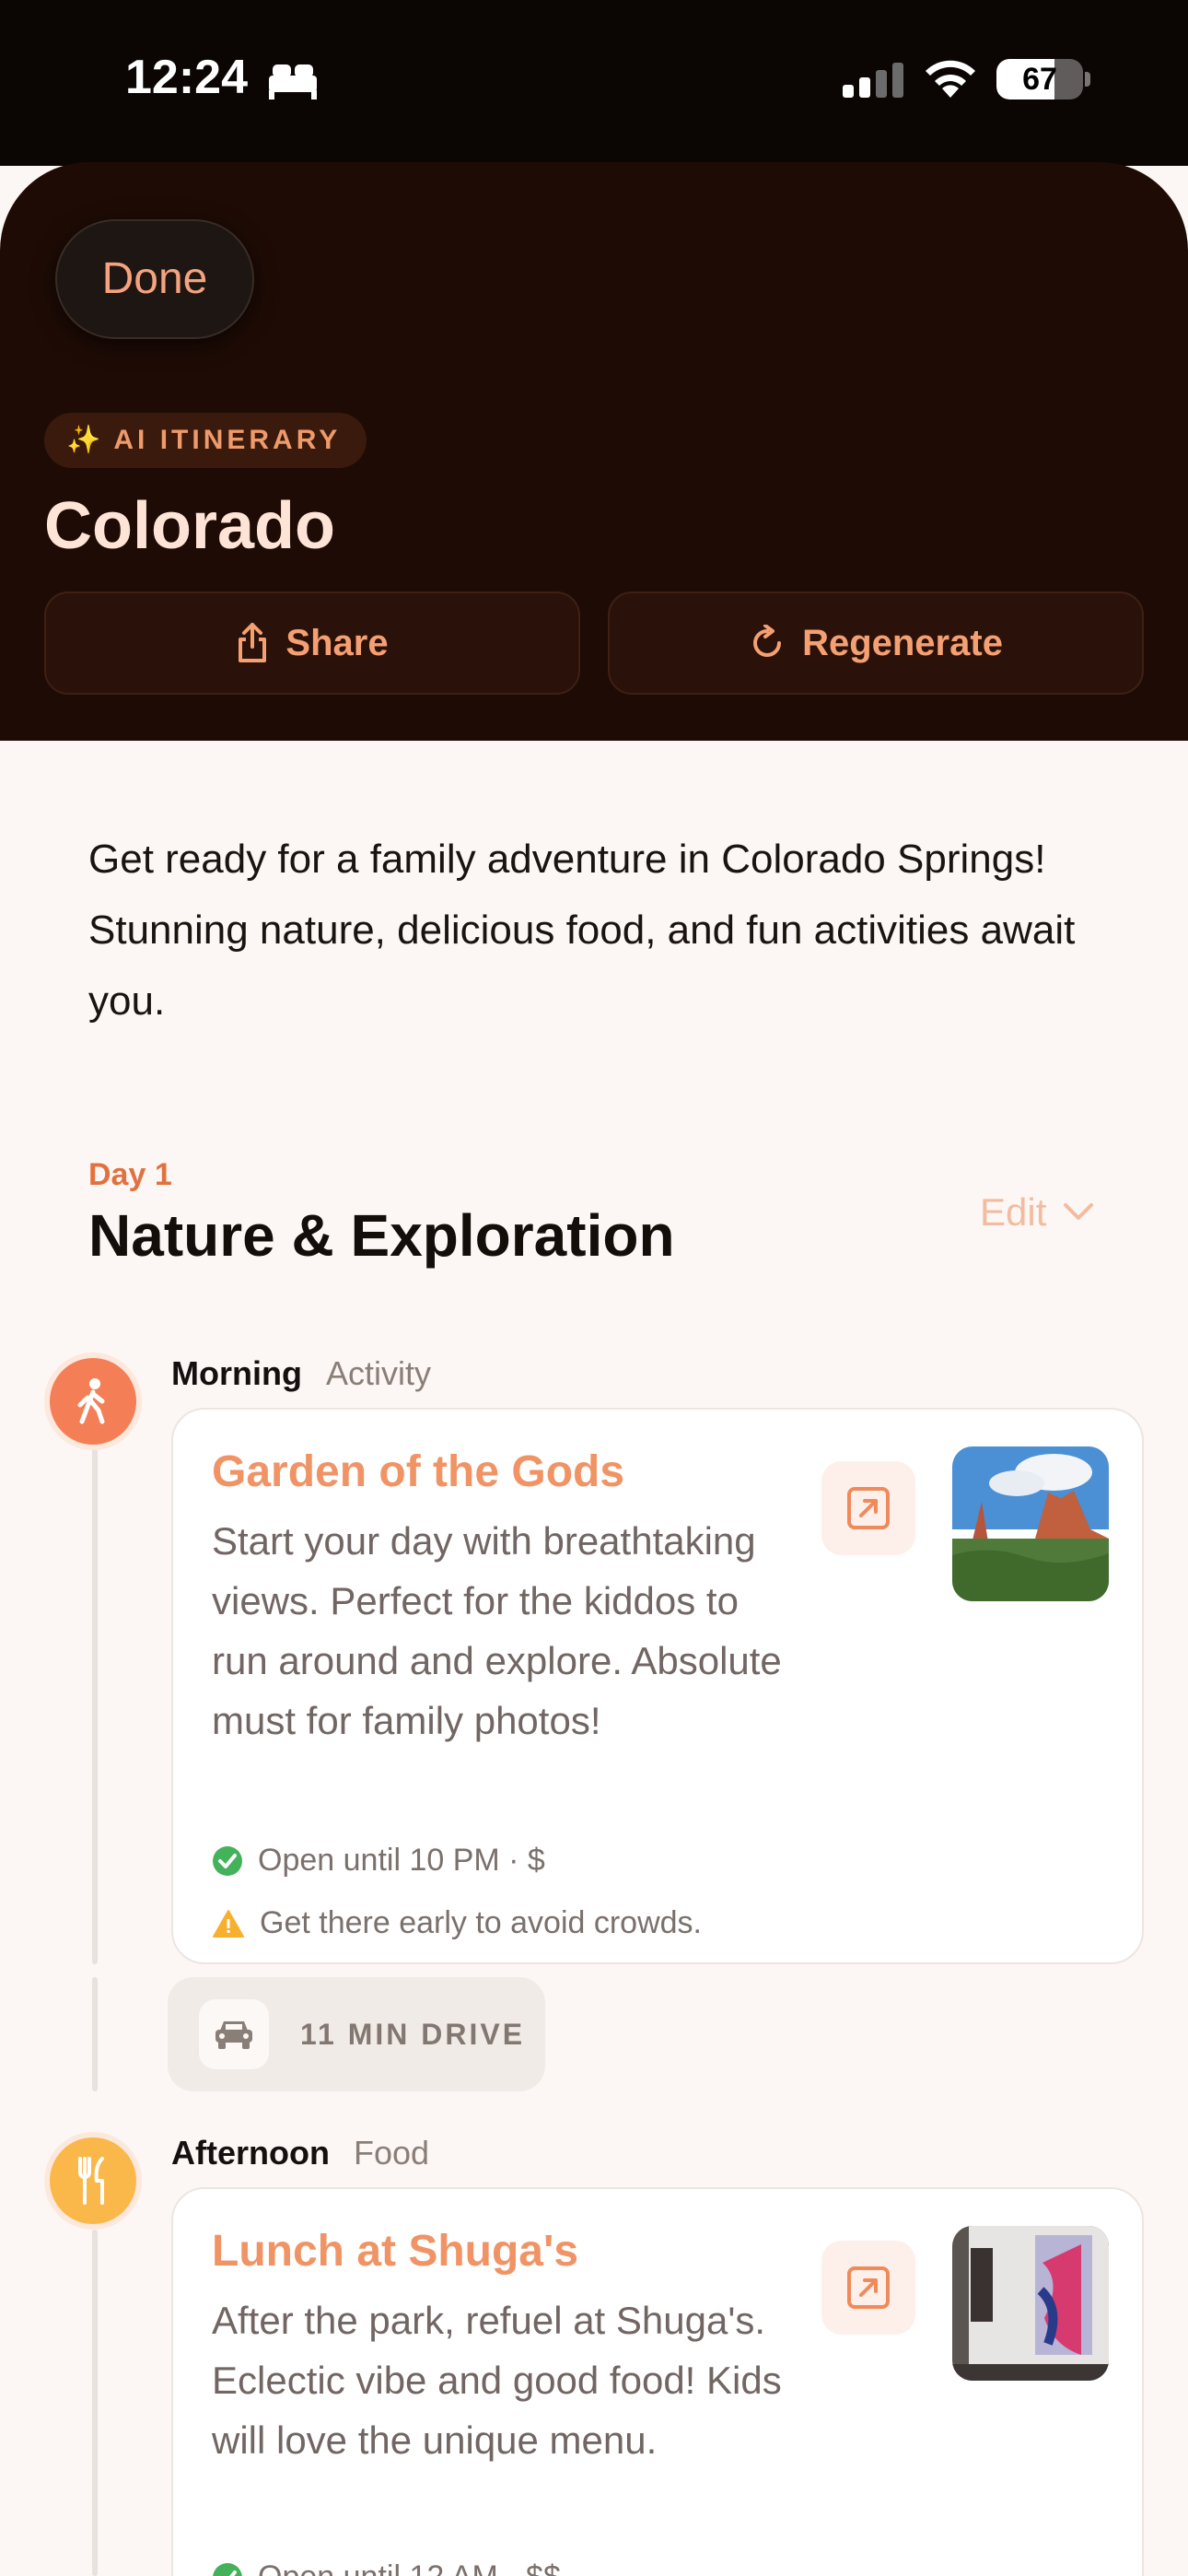 This screenshot has height=2576, width=1188. I want to click on card-title: Lunch at Shuga's, so click(395, 2251).